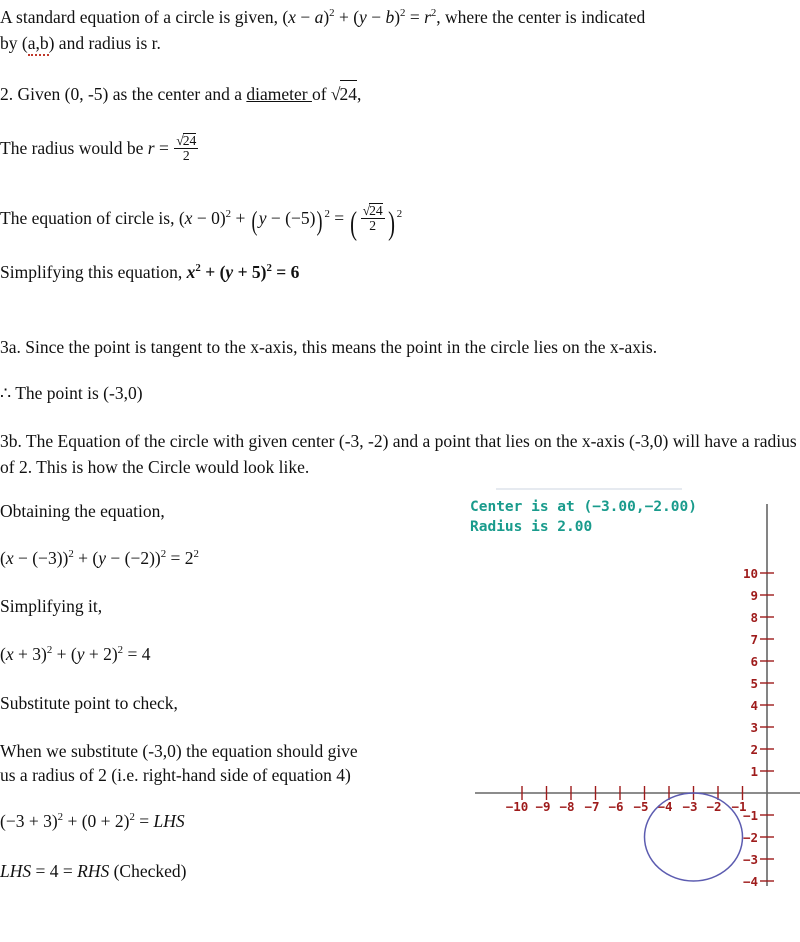  I want to click on intro-paragraph-line2: by (a,b) and radius is r., so click(80, 43).